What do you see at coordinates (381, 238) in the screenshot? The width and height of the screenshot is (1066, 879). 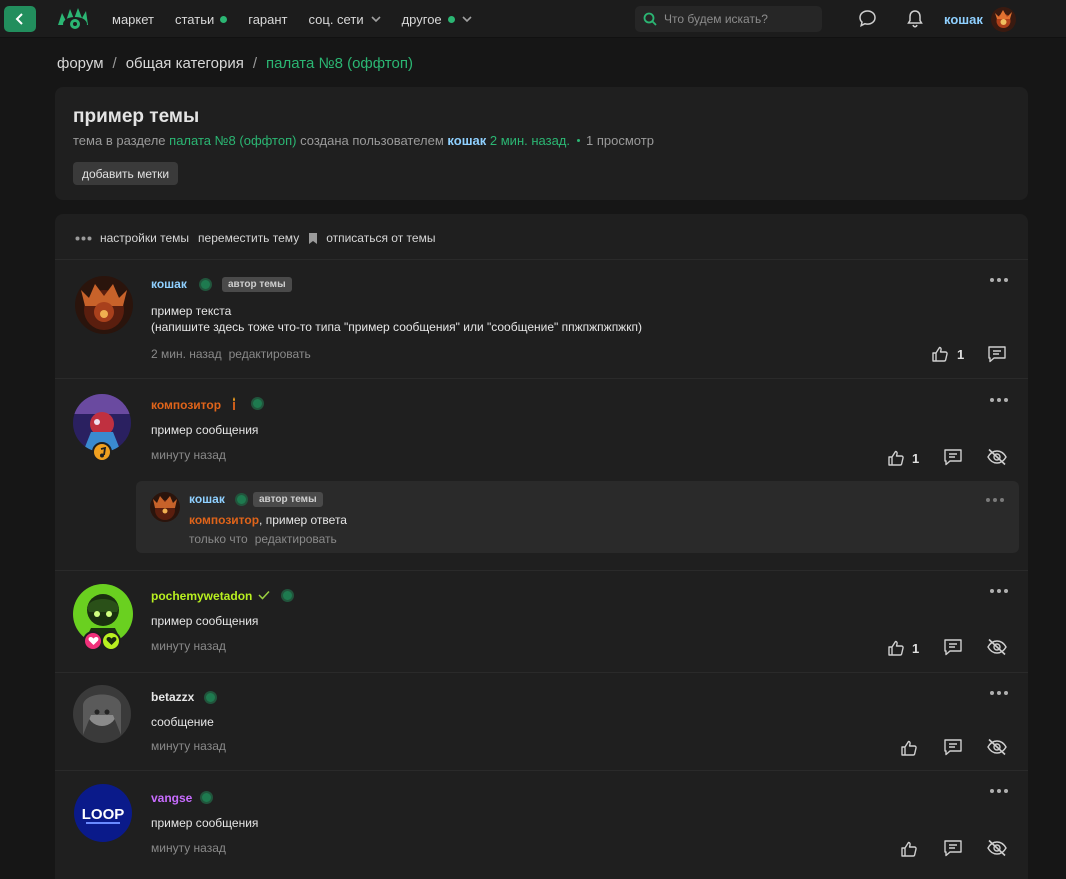 I see `unsubscribe-label: отписаться от темы` at bounding box center [381, 238].